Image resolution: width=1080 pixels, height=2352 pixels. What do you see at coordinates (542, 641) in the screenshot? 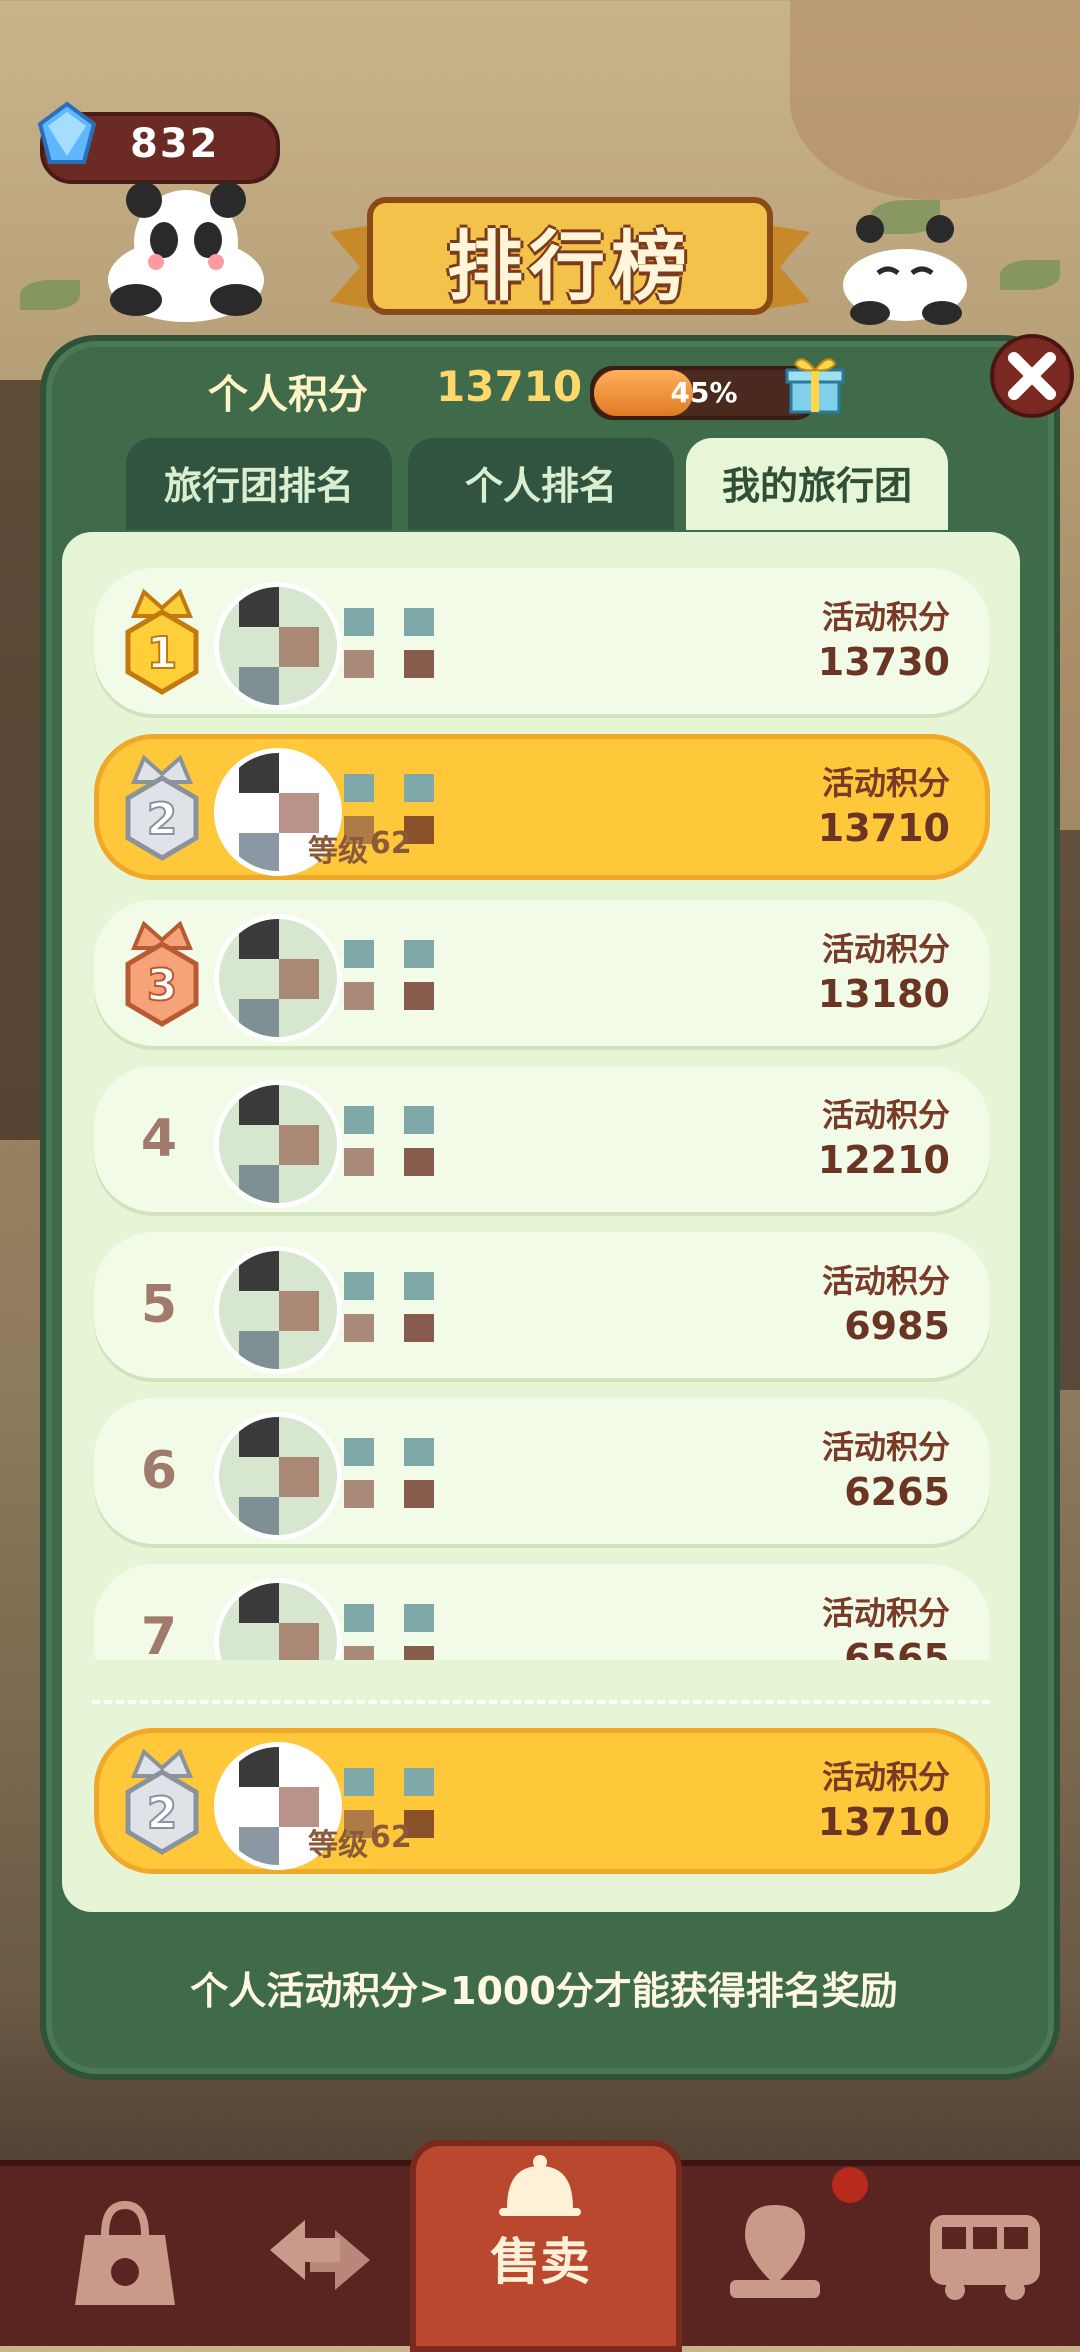
I see `ranking-row: 1 活动积分 13730` at bounding box center [542, 641].